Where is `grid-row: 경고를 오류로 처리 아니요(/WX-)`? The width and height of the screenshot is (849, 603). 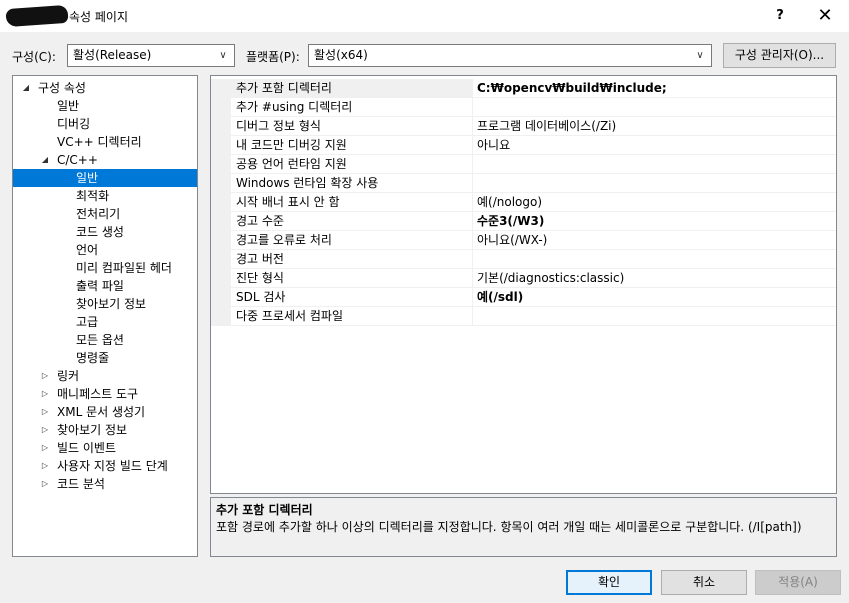
grid-row: 경고를 오류로 처리 아니요(/WX-) is located at coordinates (523, 240).